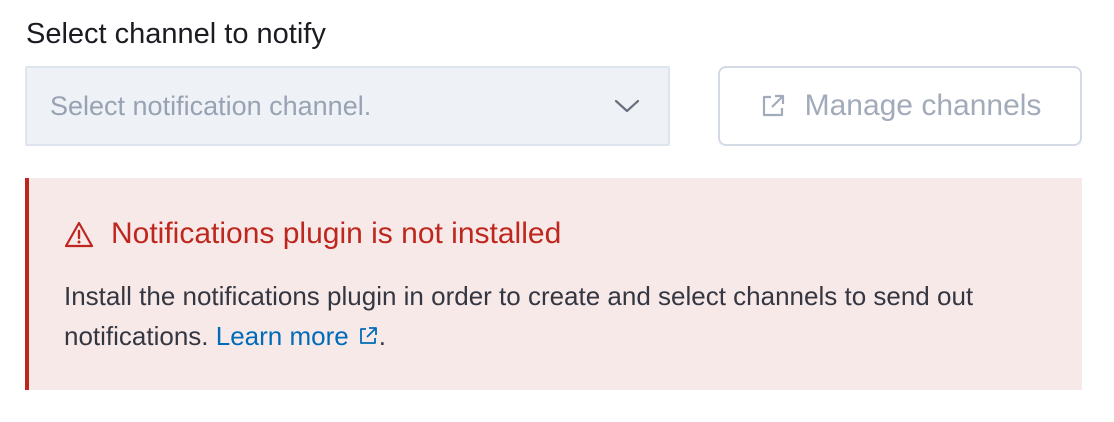 This screenshot has width=1114, height=422. What do you see at coordinates (176, 34) in the screenshot?
I see `field-label: Select channel to notify` at bounding box center [176, 34].